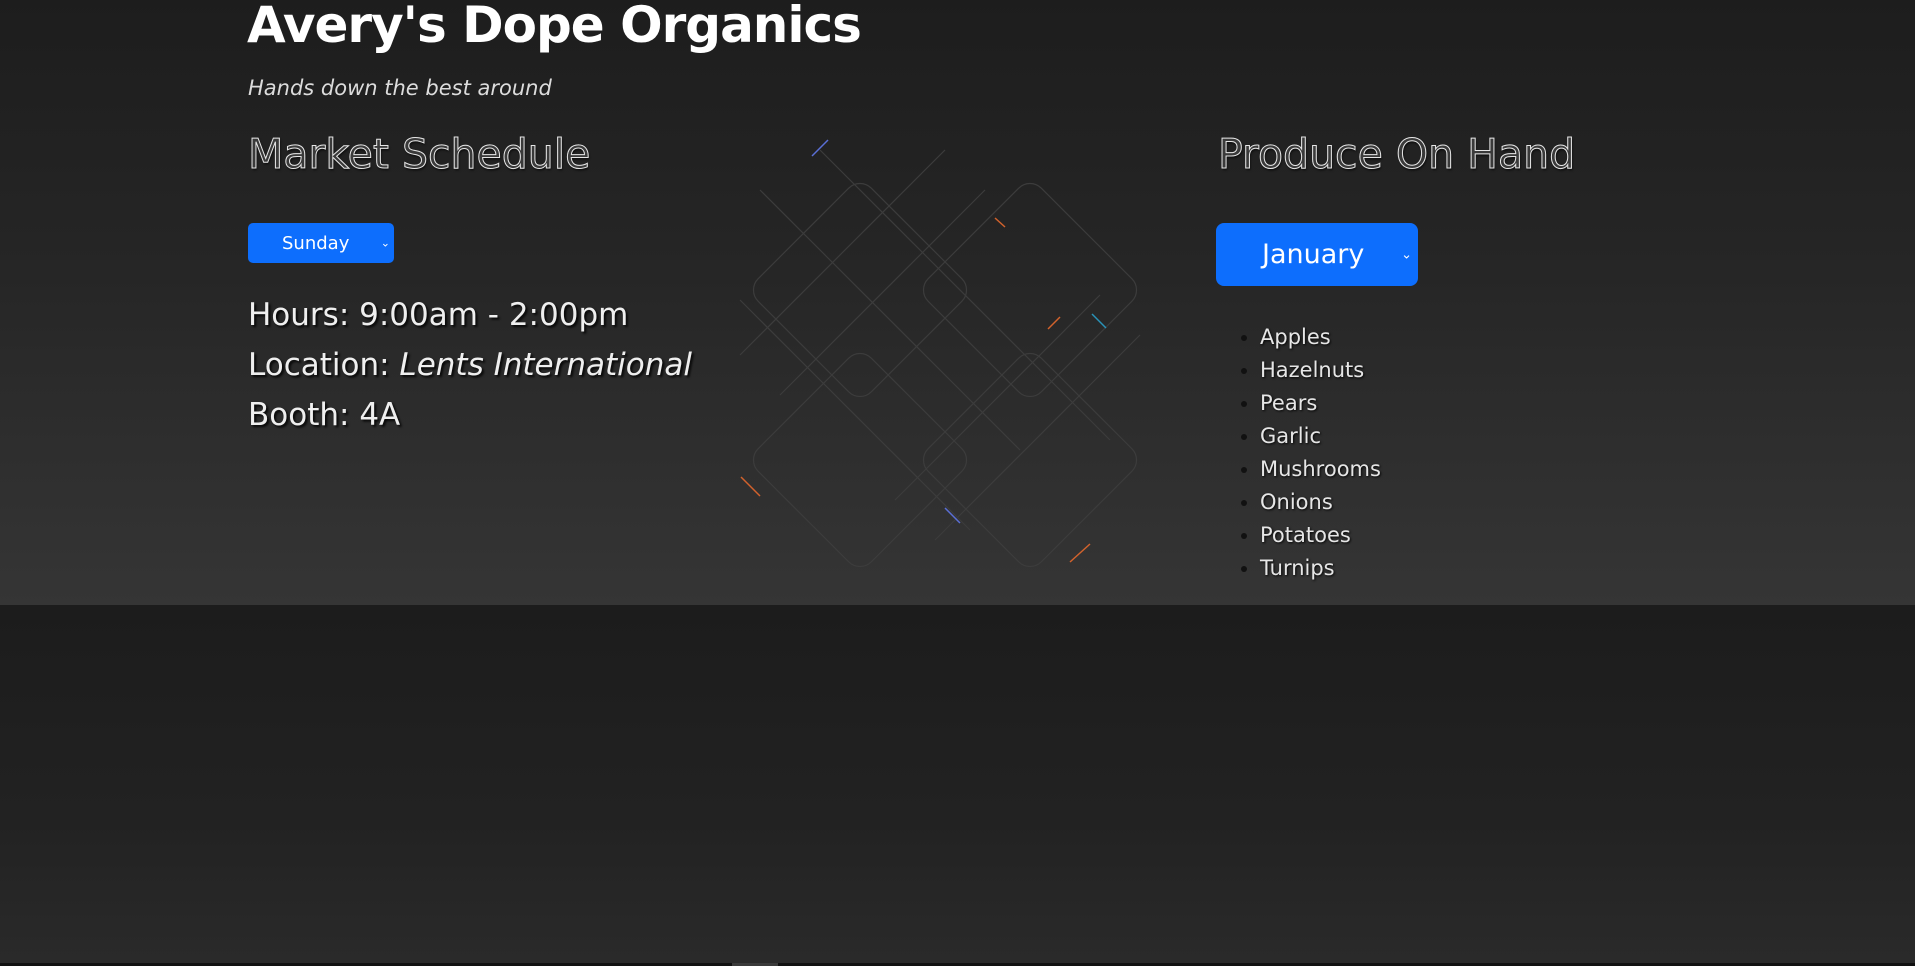 Image resolution: width=1915 pixels, height=966 pixels. What do you see at coordinates (400, 88) in the screenshot?
I see `site-tagline: Hands down the best around` at bounding box center [400, 88].